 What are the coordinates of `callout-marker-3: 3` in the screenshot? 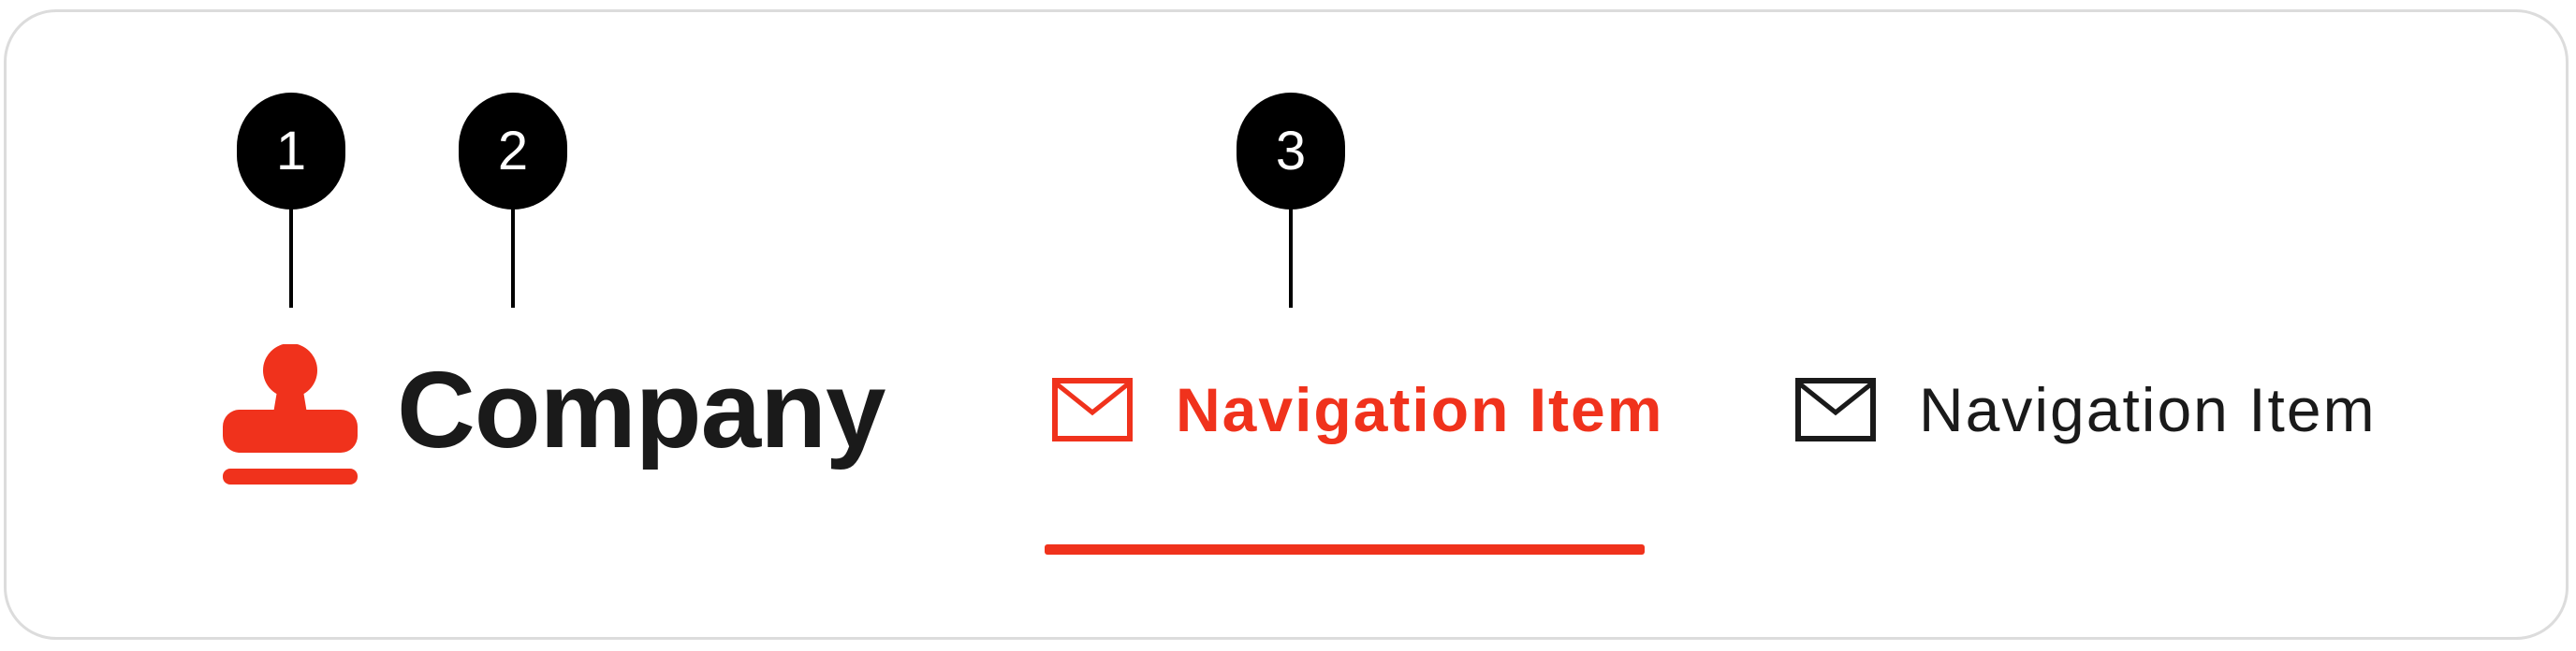 It's located at (1291, 200).